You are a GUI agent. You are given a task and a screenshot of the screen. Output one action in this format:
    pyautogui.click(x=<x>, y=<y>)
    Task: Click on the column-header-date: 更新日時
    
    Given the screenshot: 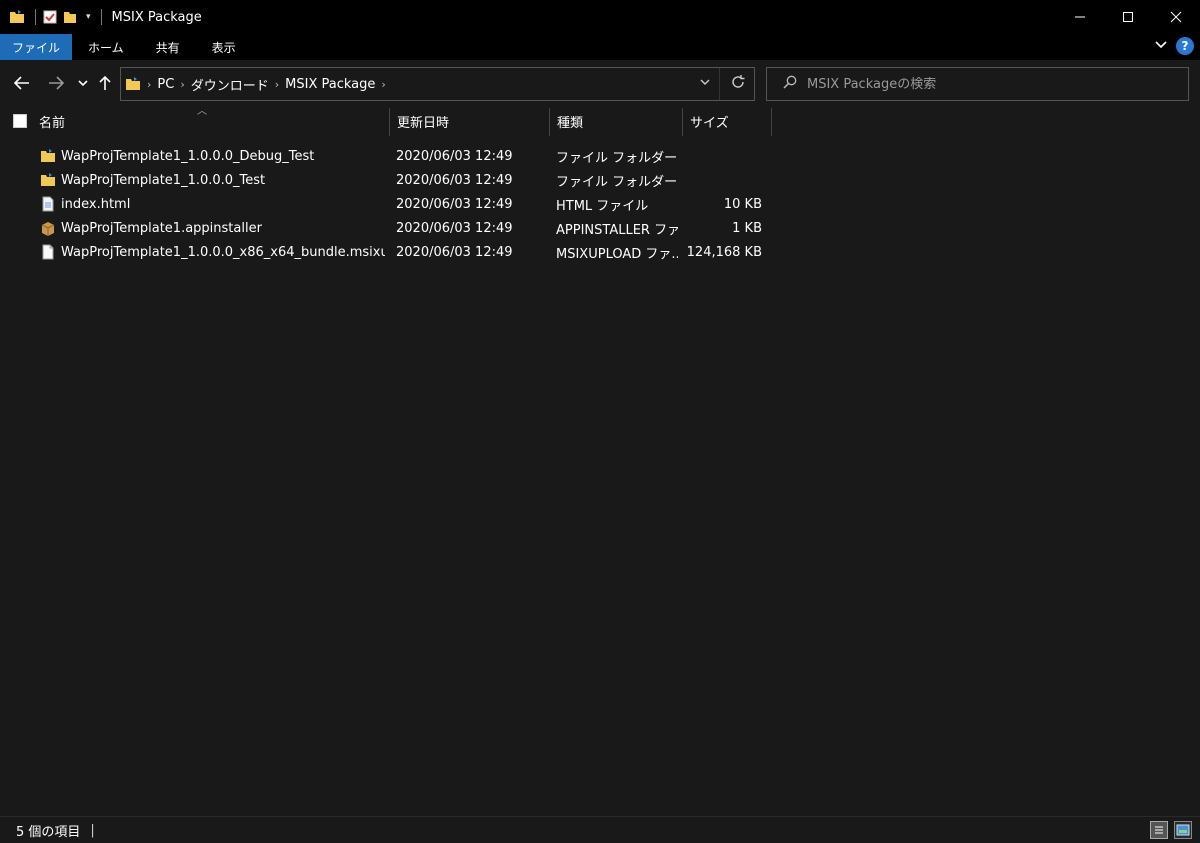 What is the action you would take?
    pyautogui.click(x=469, y=121)
    